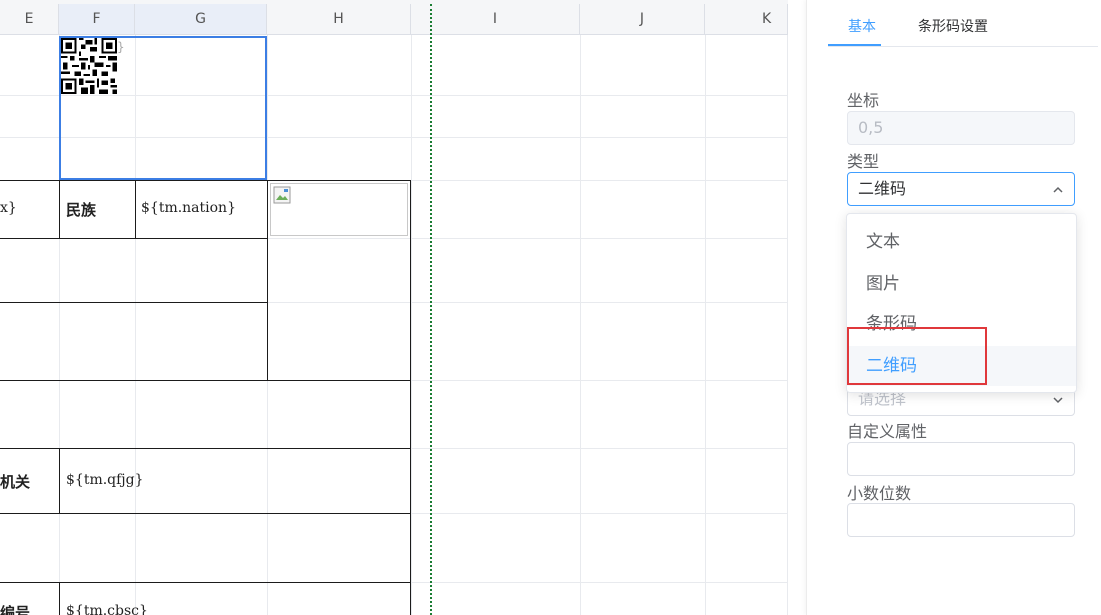  I want to click on coord-label: 坐标, so click(863, 100).